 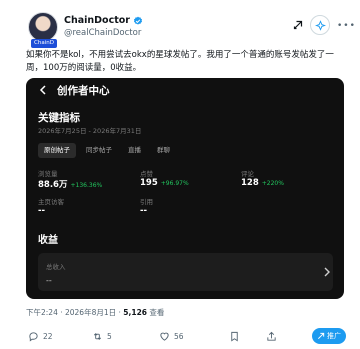 What do you see at coordinates (99, 150) in the screenshot?
I see `tab-synced-posts: 同步帖子` at bounding box center [99, 150].